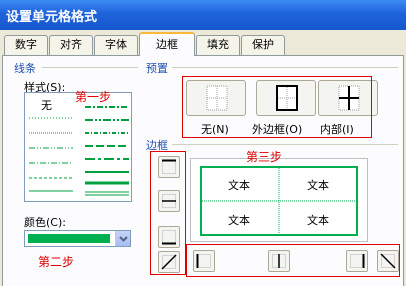 The image size is (406, 286). I want to click on window-title: 设置单元格格式, so click(52, 17).